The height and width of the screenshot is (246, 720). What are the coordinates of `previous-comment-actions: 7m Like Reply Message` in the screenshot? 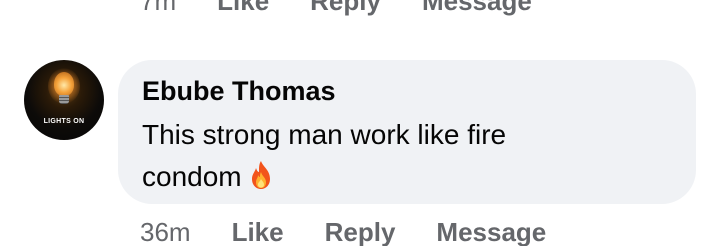 It's located at (356, 8).